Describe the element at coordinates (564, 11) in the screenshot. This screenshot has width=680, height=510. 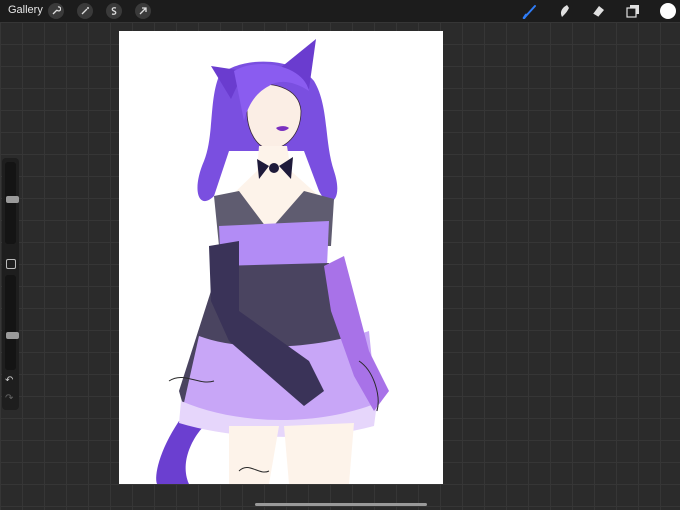
I see `smudge-icon` at that location.